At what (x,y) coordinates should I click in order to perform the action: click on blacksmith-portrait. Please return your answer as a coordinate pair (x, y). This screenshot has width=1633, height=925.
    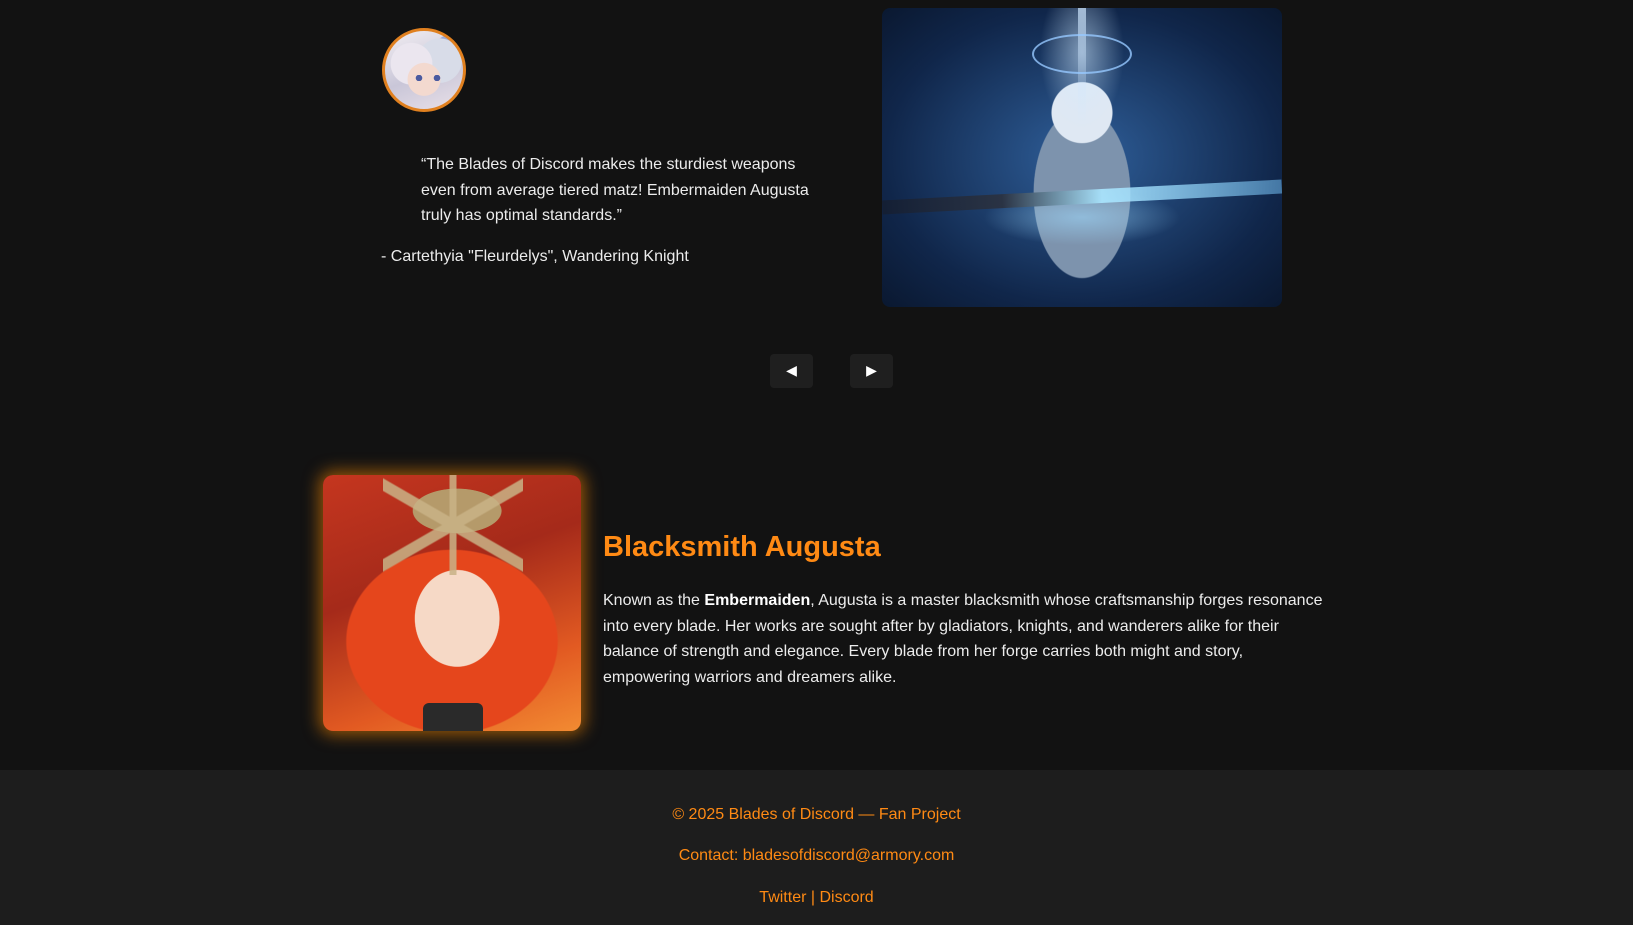
    Looking at the image, I should click on (452, 603).